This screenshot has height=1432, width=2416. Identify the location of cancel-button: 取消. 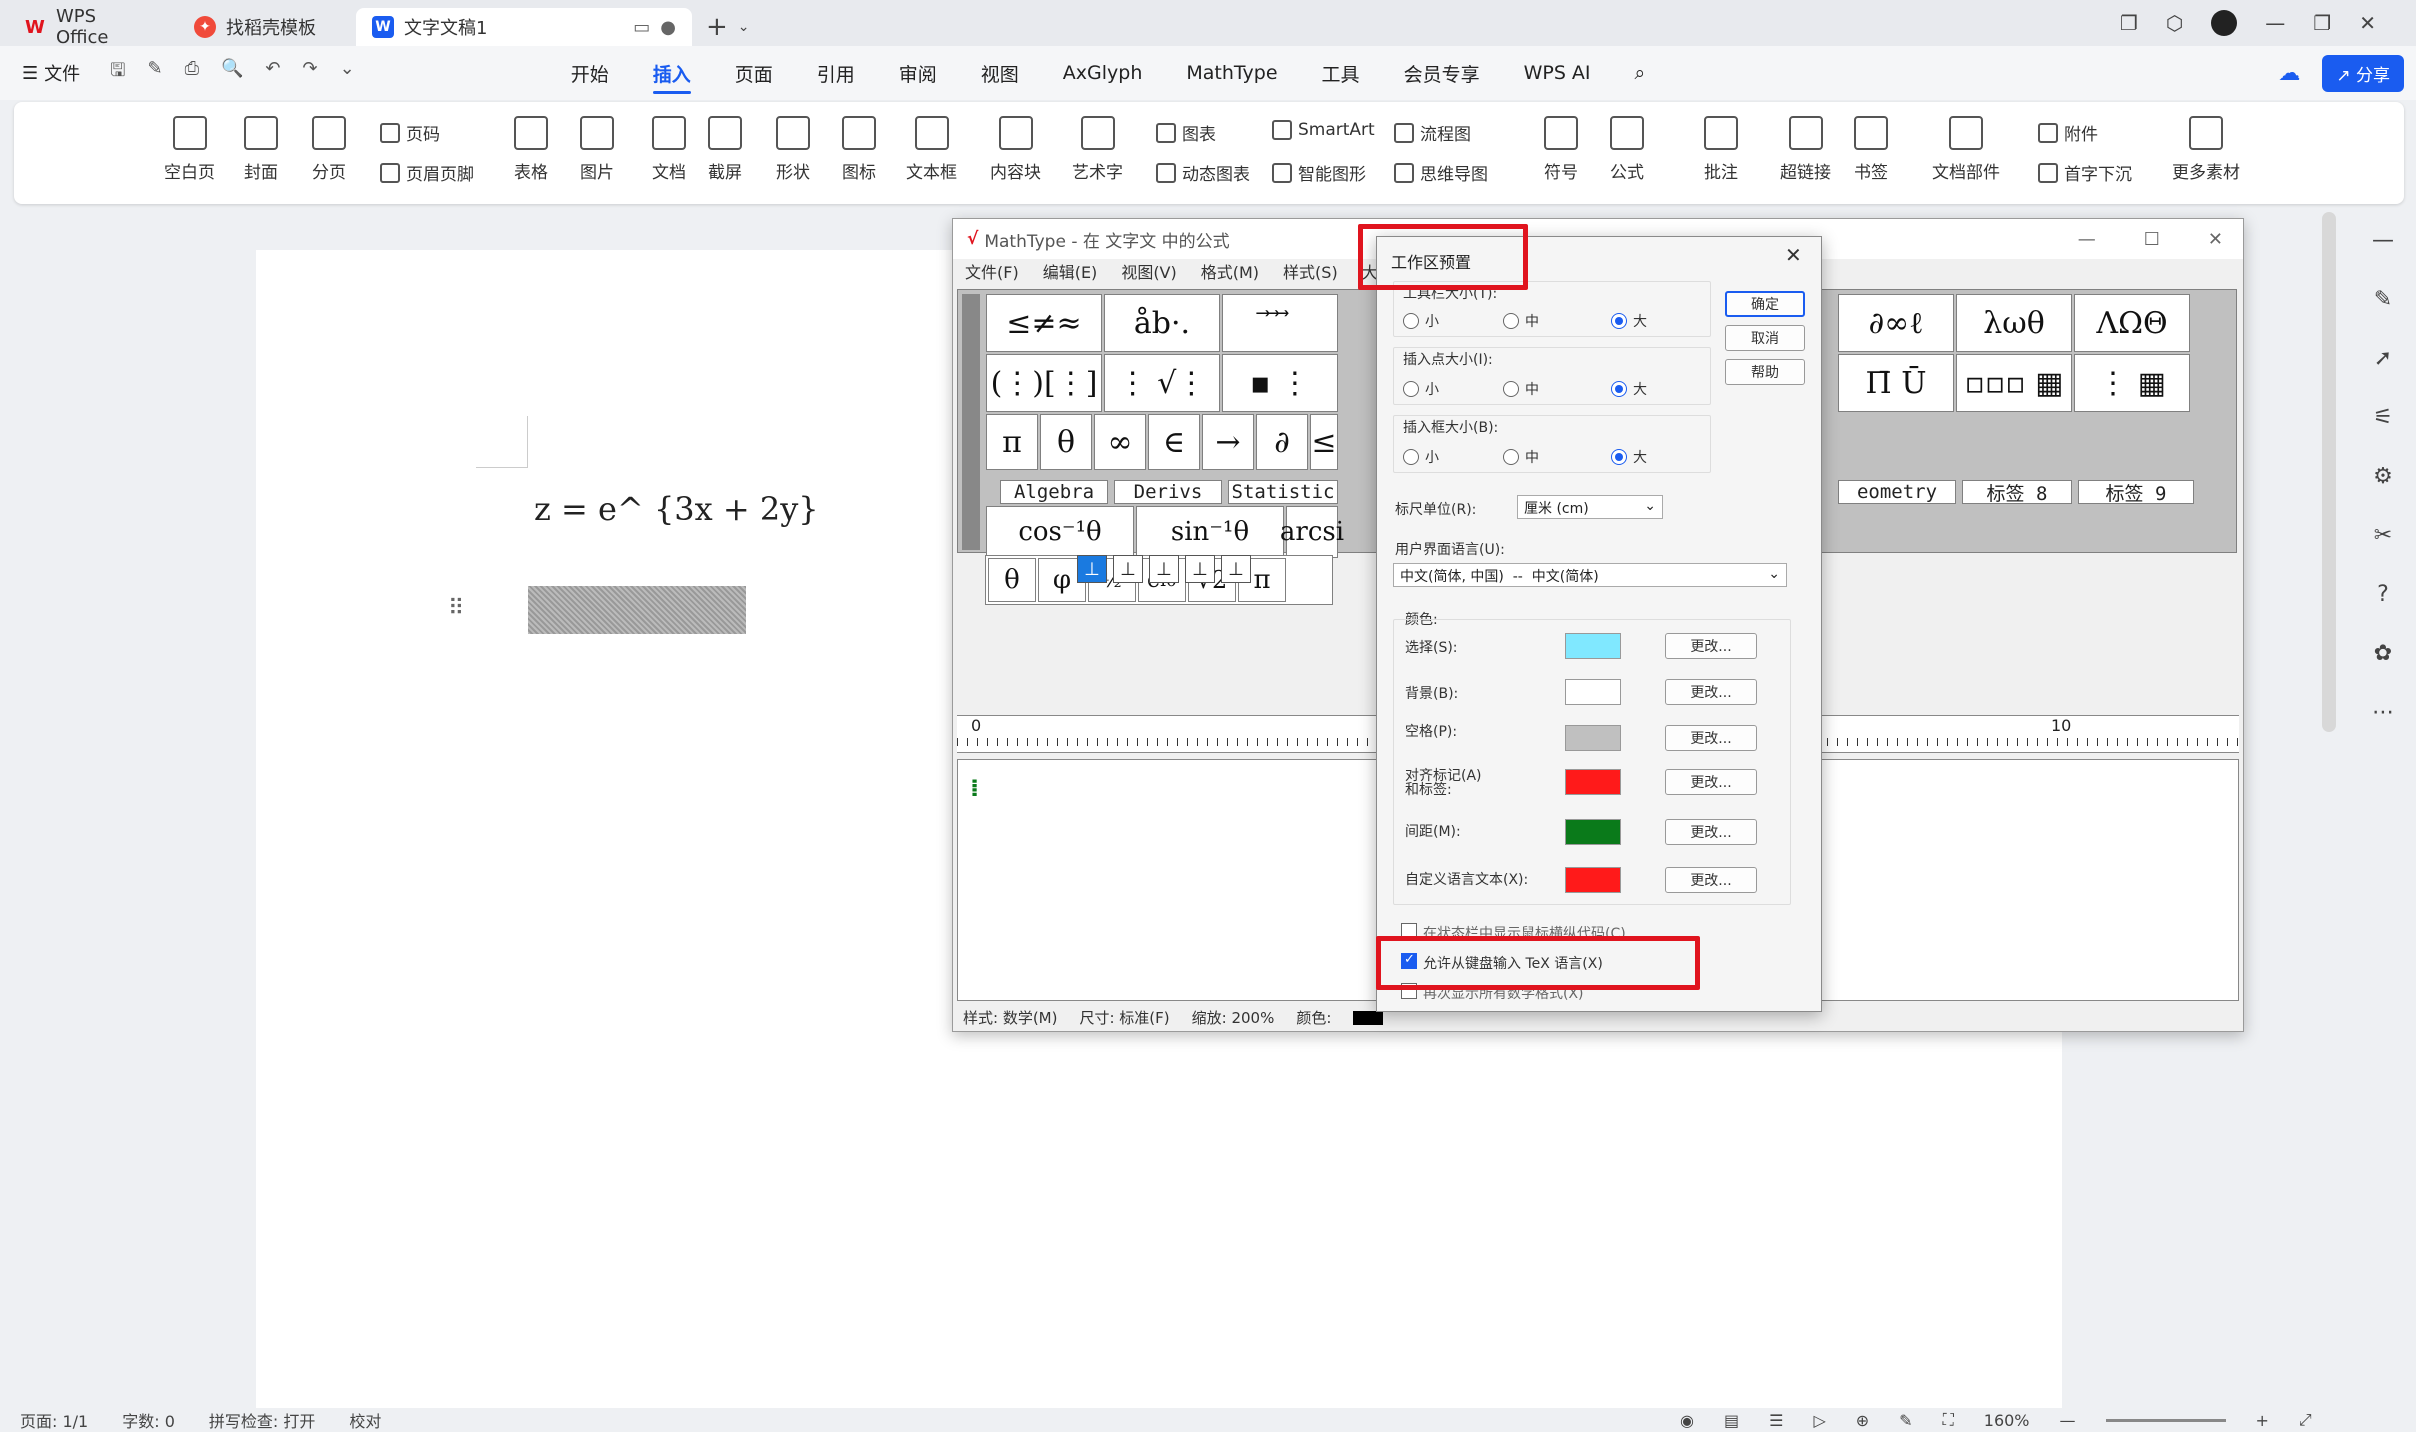
(1765, 338).